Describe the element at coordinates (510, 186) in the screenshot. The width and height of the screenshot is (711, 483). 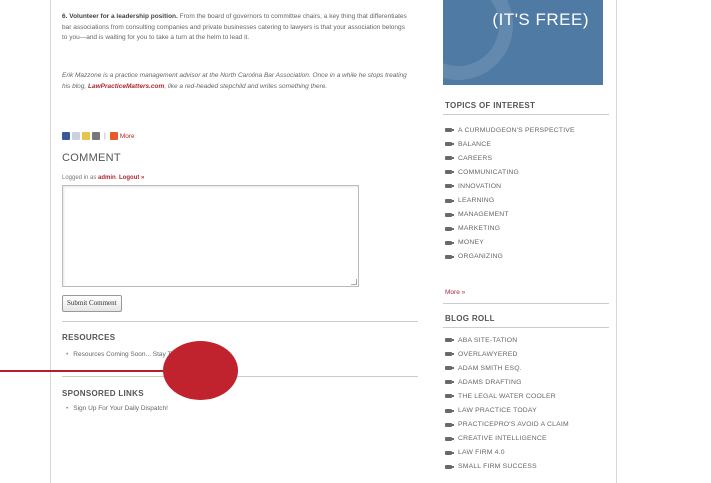
I see `topic-item: INNOVATION` at that location.